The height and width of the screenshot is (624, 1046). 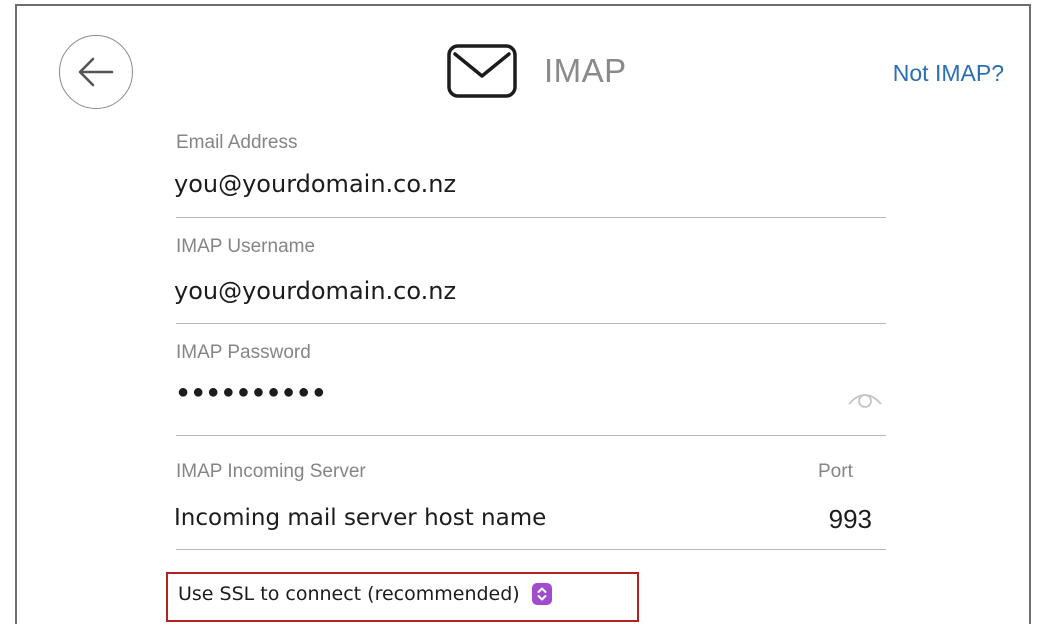 I want to click on ssl-select-value: Use SSL to connect (recommended), so click(x=349, y=594).